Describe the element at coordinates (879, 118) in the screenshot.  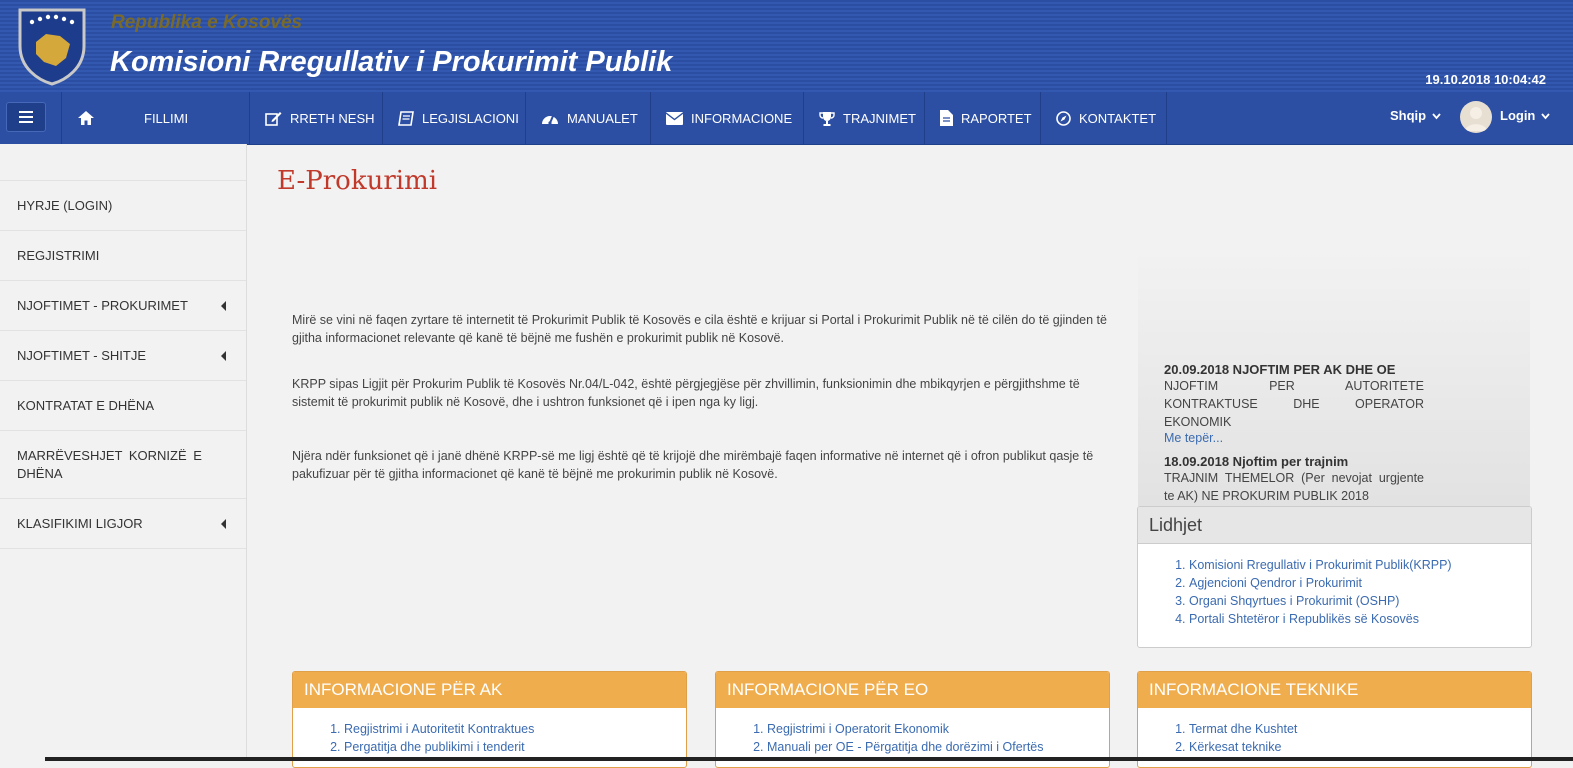
I see `nav-item-label: TRAJNIMET` at that location.